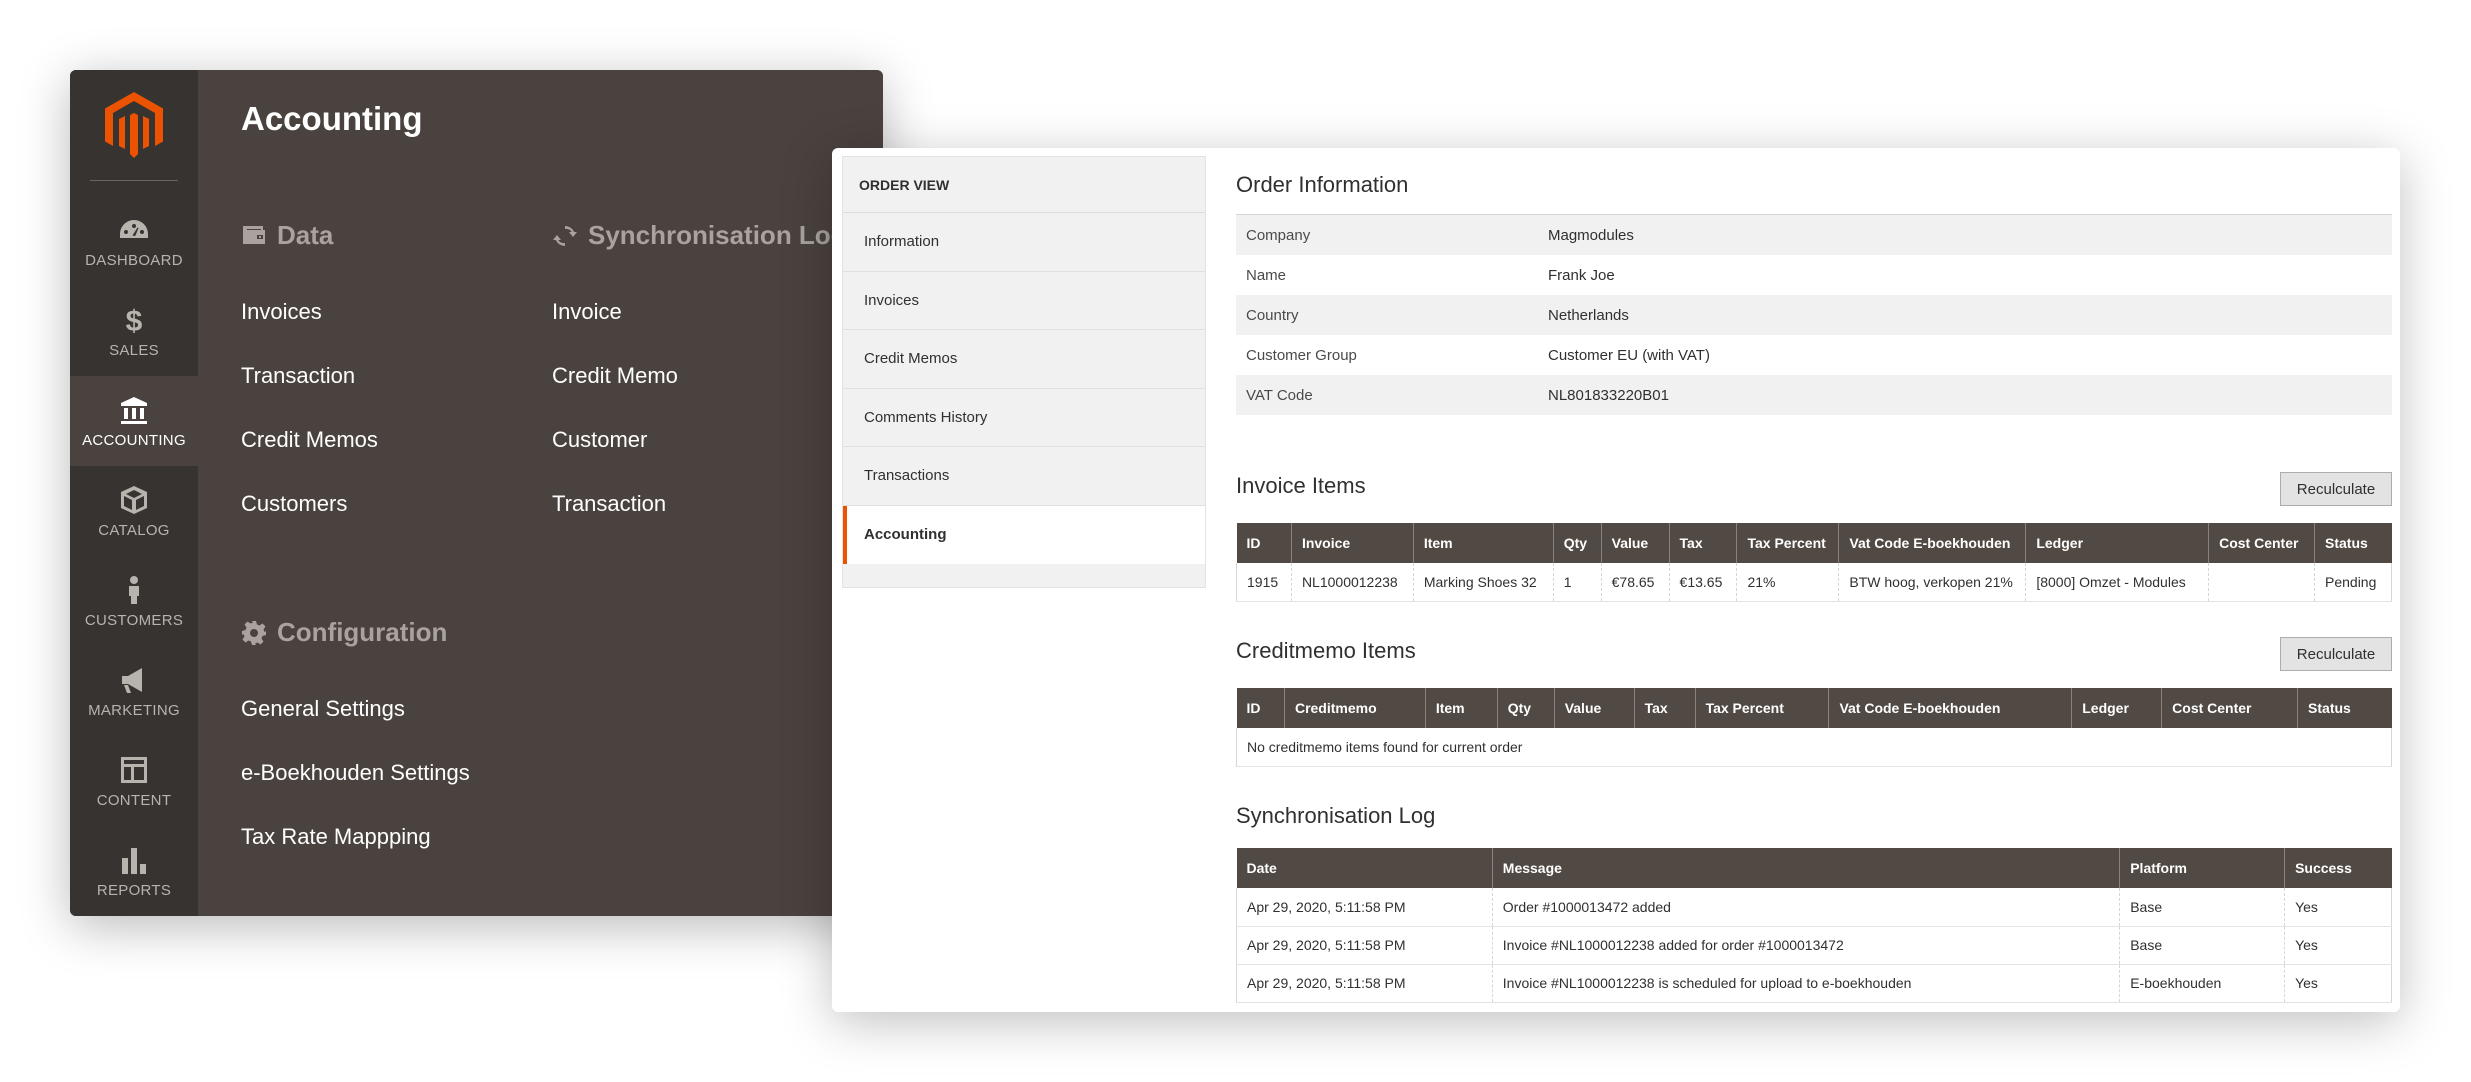  Describe the element at coordinates (355, 773) in the screenshot. I see `link-eboekhouden-settings: e-Boekhouden Settings` at that location.